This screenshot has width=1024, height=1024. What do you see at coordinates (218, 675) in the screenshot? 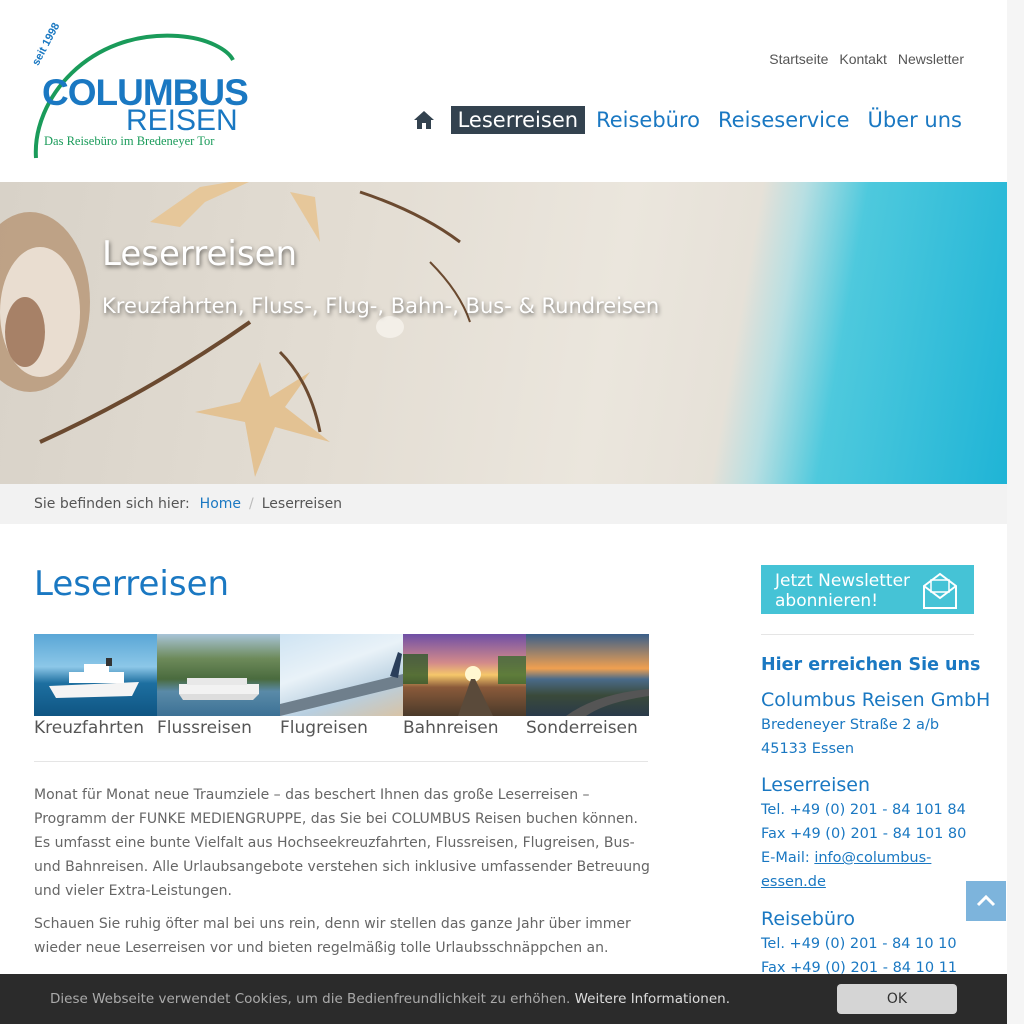
I see `river-cruise-image` at bounding box center [218, 675].